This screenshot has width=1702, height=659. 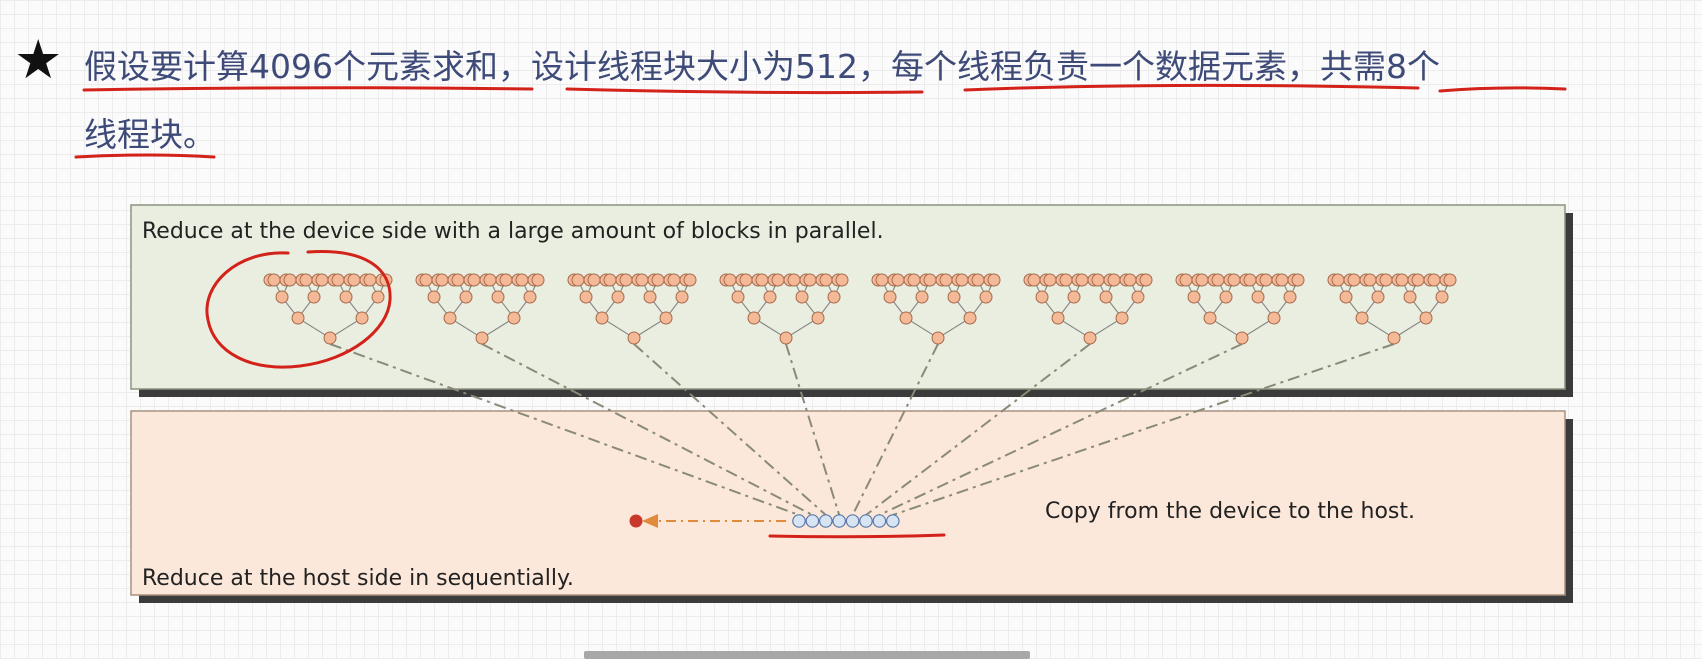 I want to click on annotation-underline-host, so click(x=857, y=536).